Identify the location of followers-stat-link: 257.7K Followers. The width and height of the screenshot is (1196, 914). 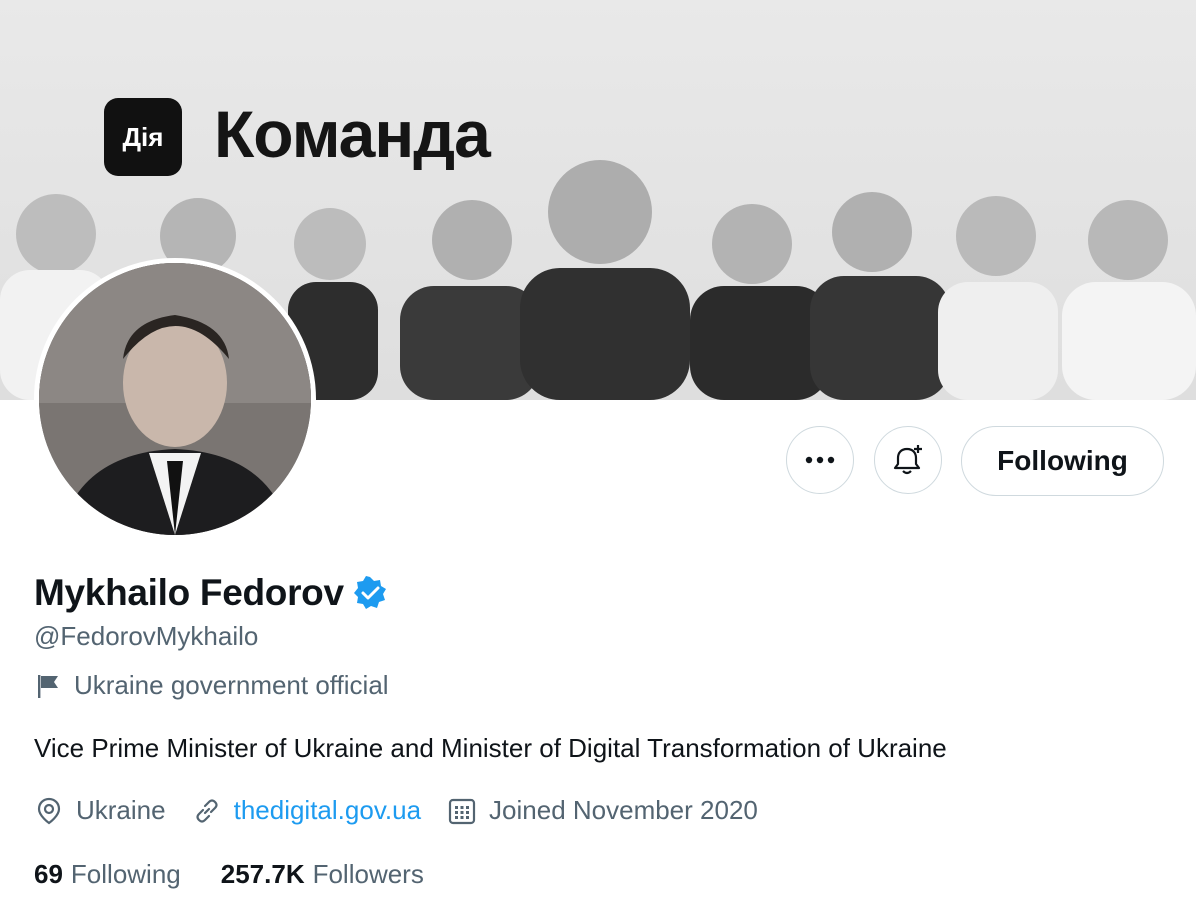
(322, 874).